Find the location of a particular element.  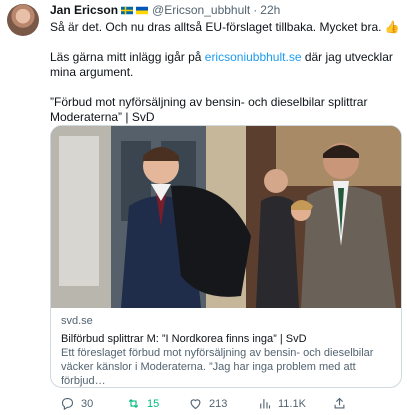

reply-count: 30 is located at coordinates (87, 403).